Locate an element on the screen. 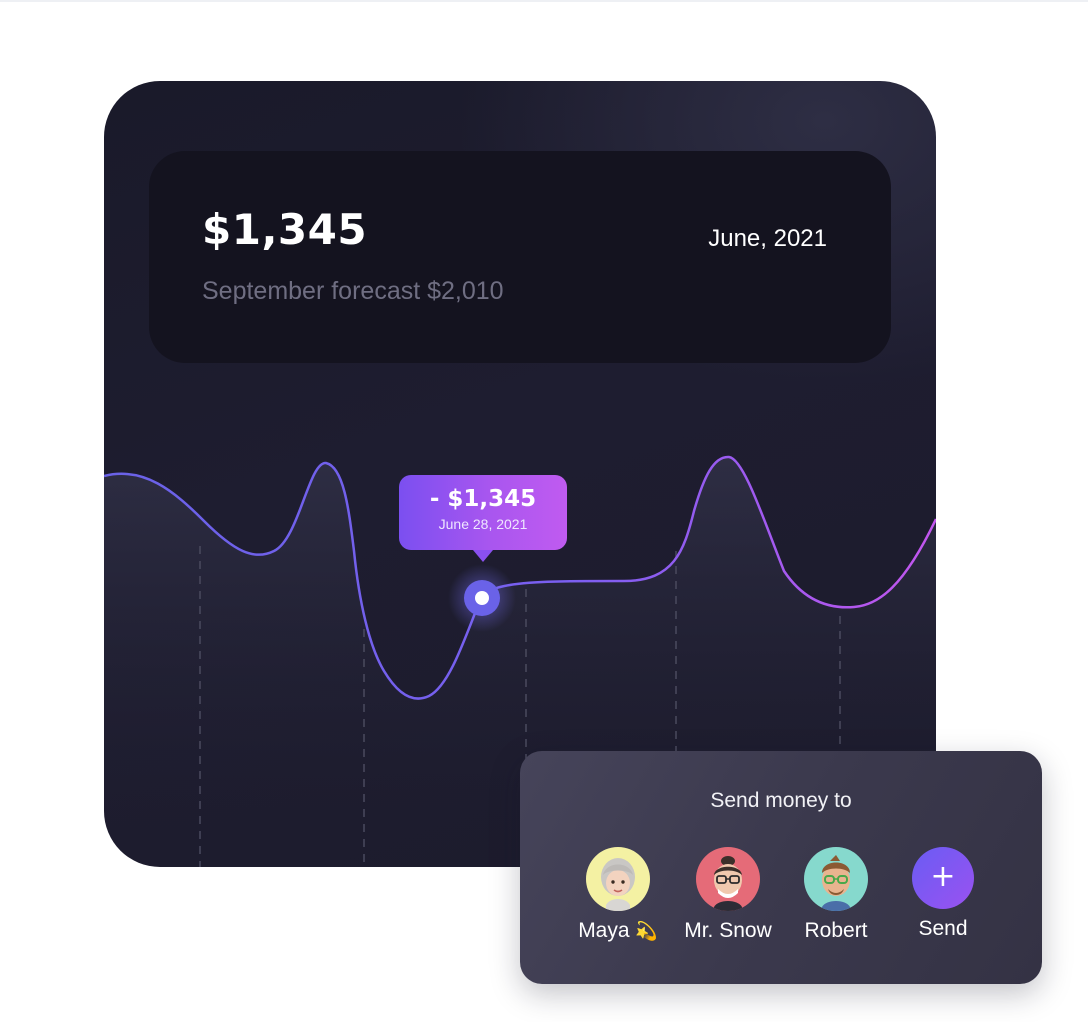 The width and height of the screenshot is (1088, 1022). forecast-text: September forecast $2,010 is located at coordinates (353, 291).